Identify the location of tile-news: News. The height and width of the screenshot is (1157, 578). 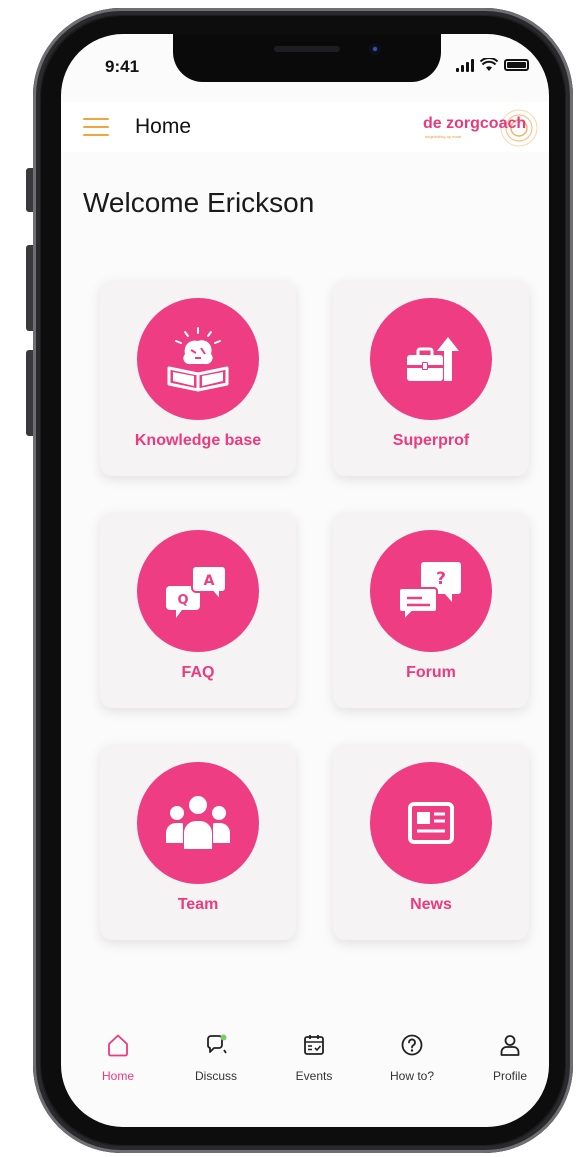
(431, 842).